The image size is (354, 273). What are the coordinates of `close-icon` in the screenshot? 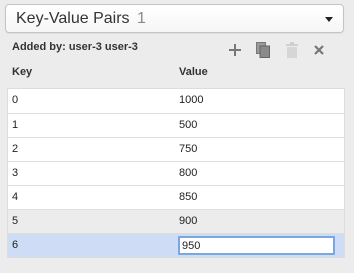 It's located at (319, 50).